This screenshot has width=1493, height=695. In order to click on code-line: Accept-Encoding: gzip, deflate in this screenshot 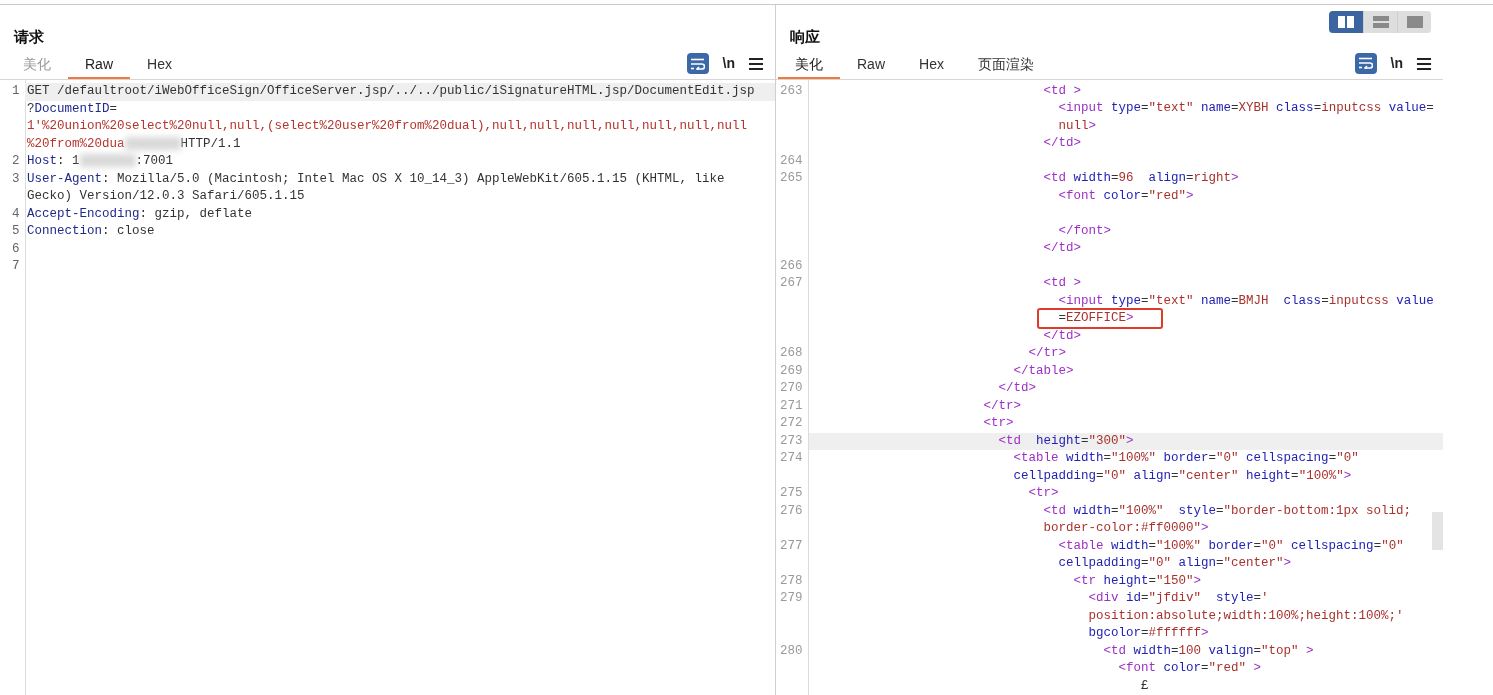, I will do `click(140, 214)`.